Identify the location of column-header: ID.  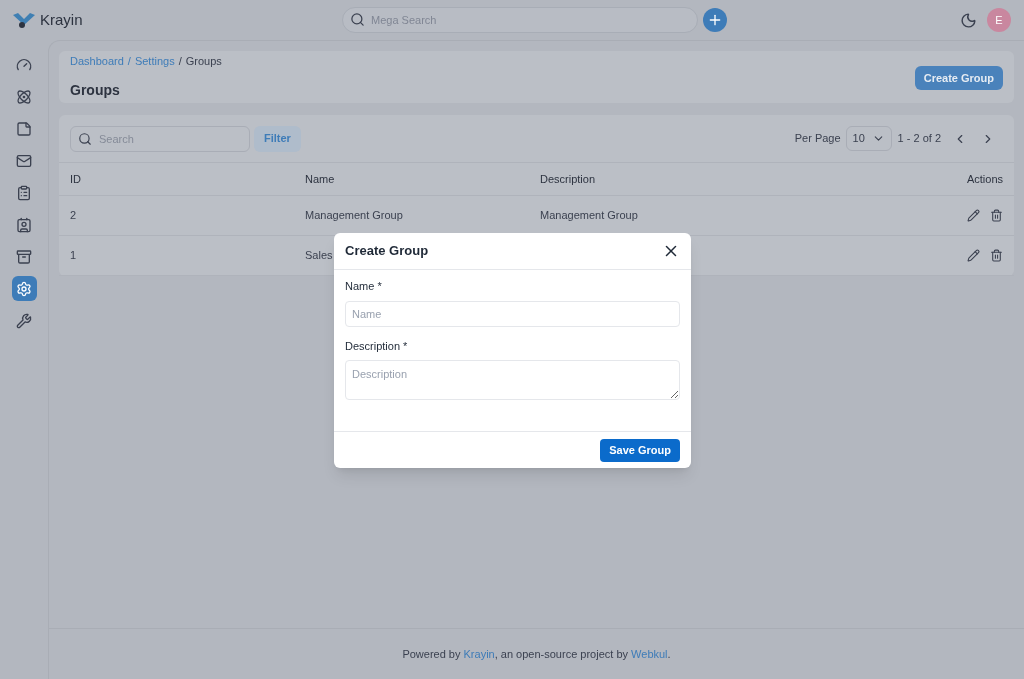
(176, 179).